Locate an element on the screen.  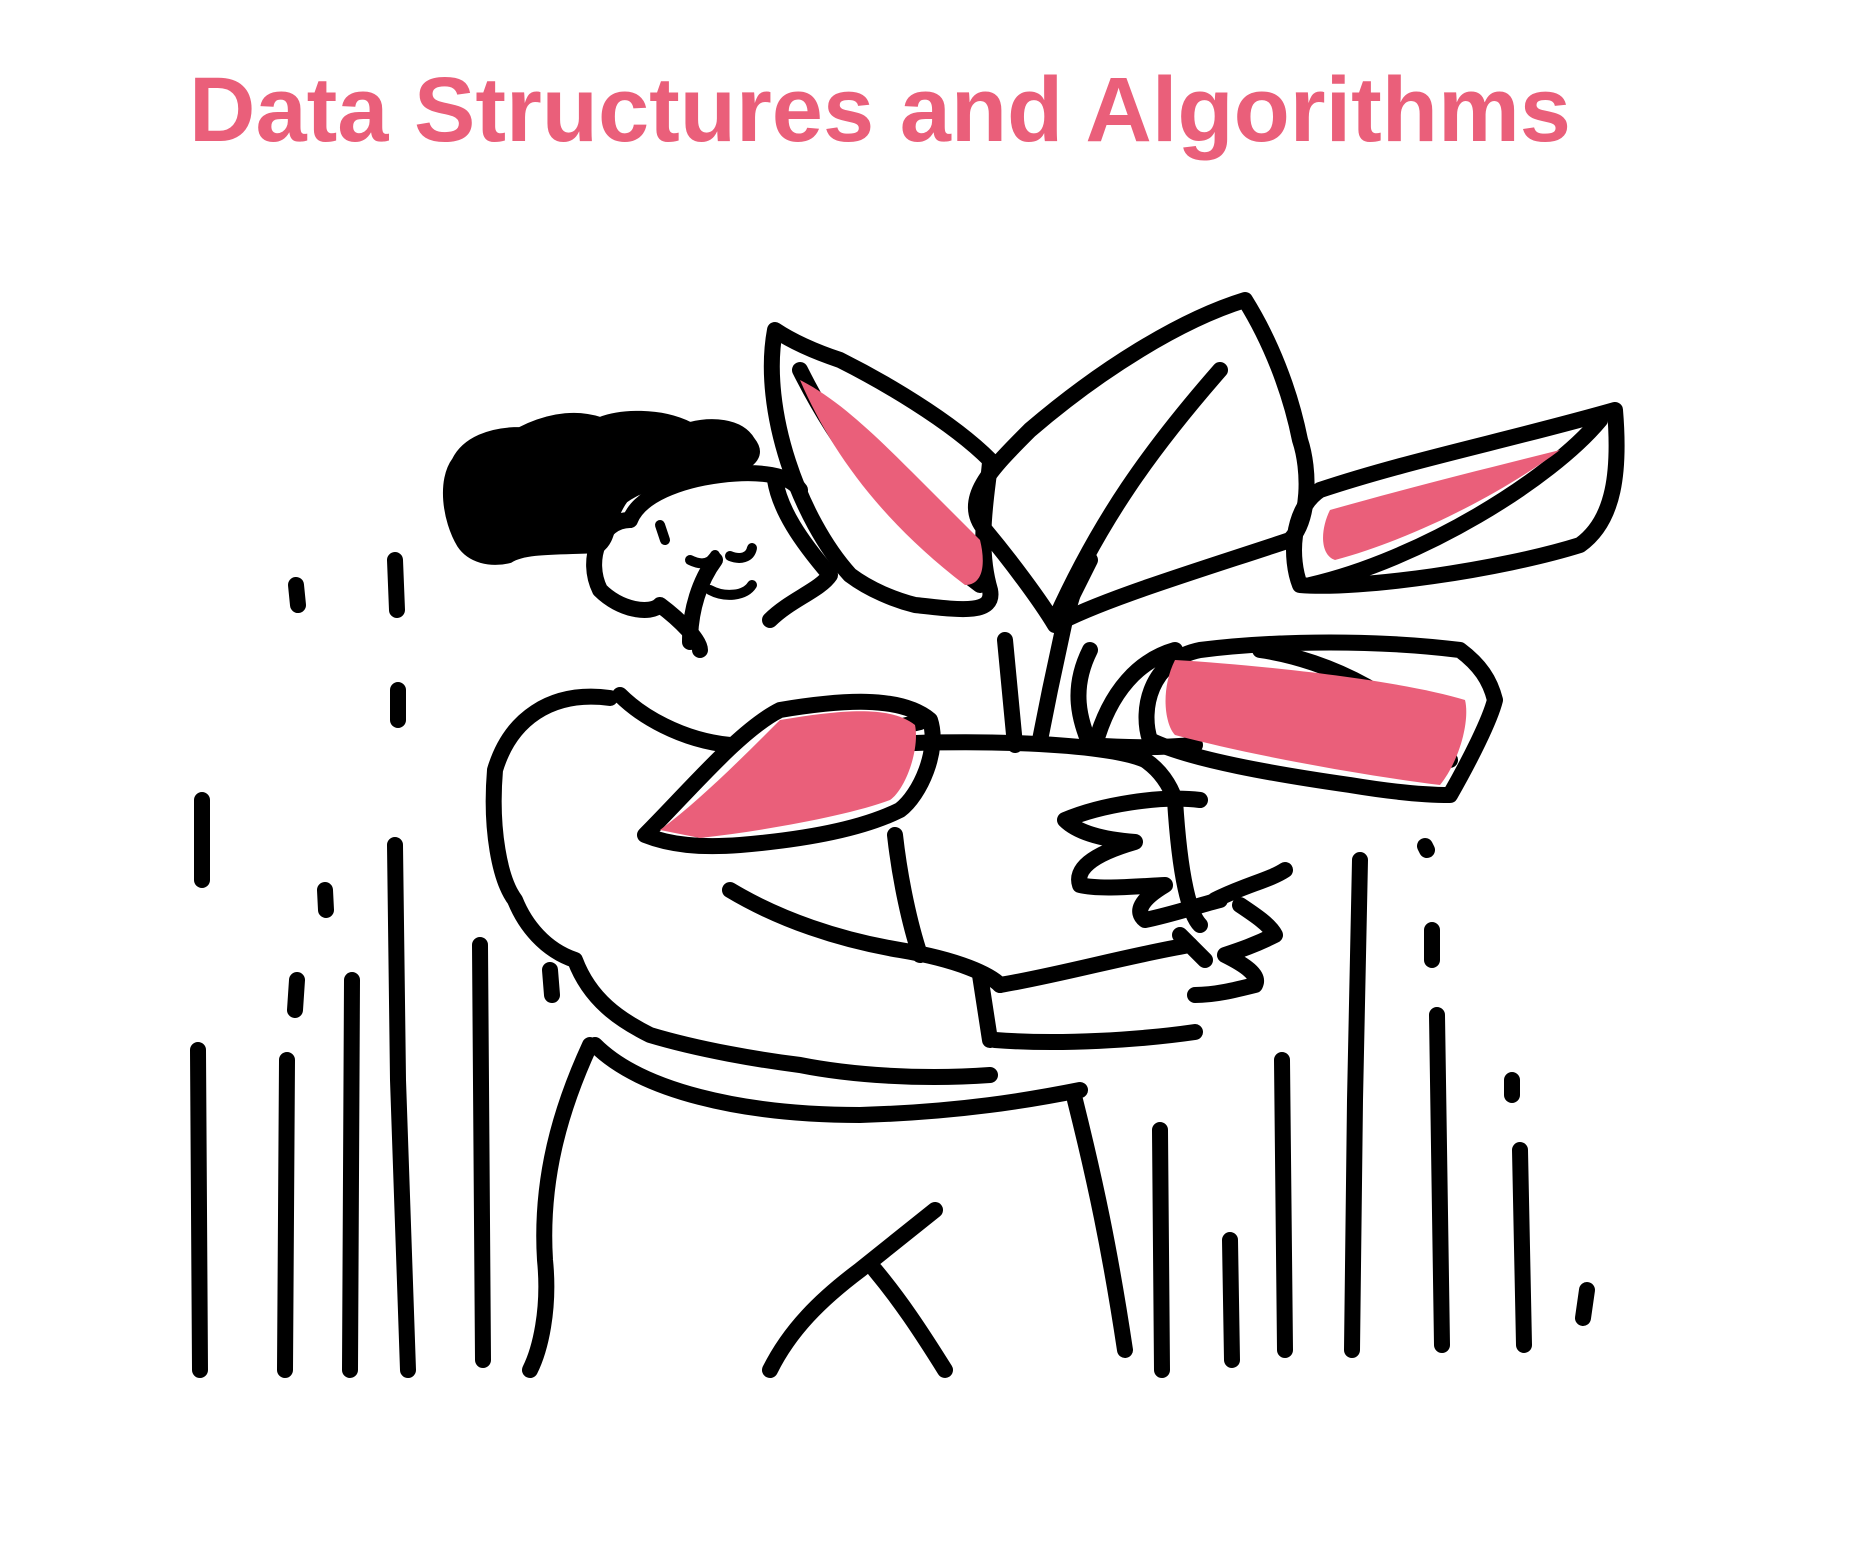
hair is located at coordinates (601, 487).